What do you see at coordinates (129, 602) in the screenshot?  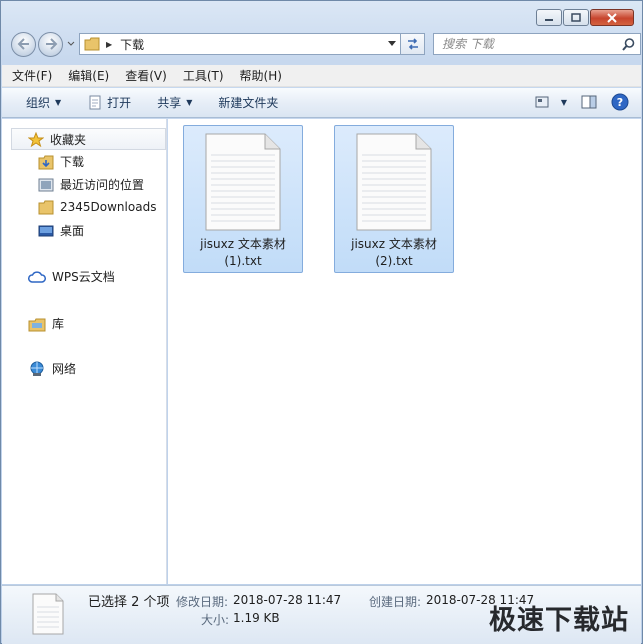 I see `selection-count: 已选择 2 个项` at bounding box center [129, 602].